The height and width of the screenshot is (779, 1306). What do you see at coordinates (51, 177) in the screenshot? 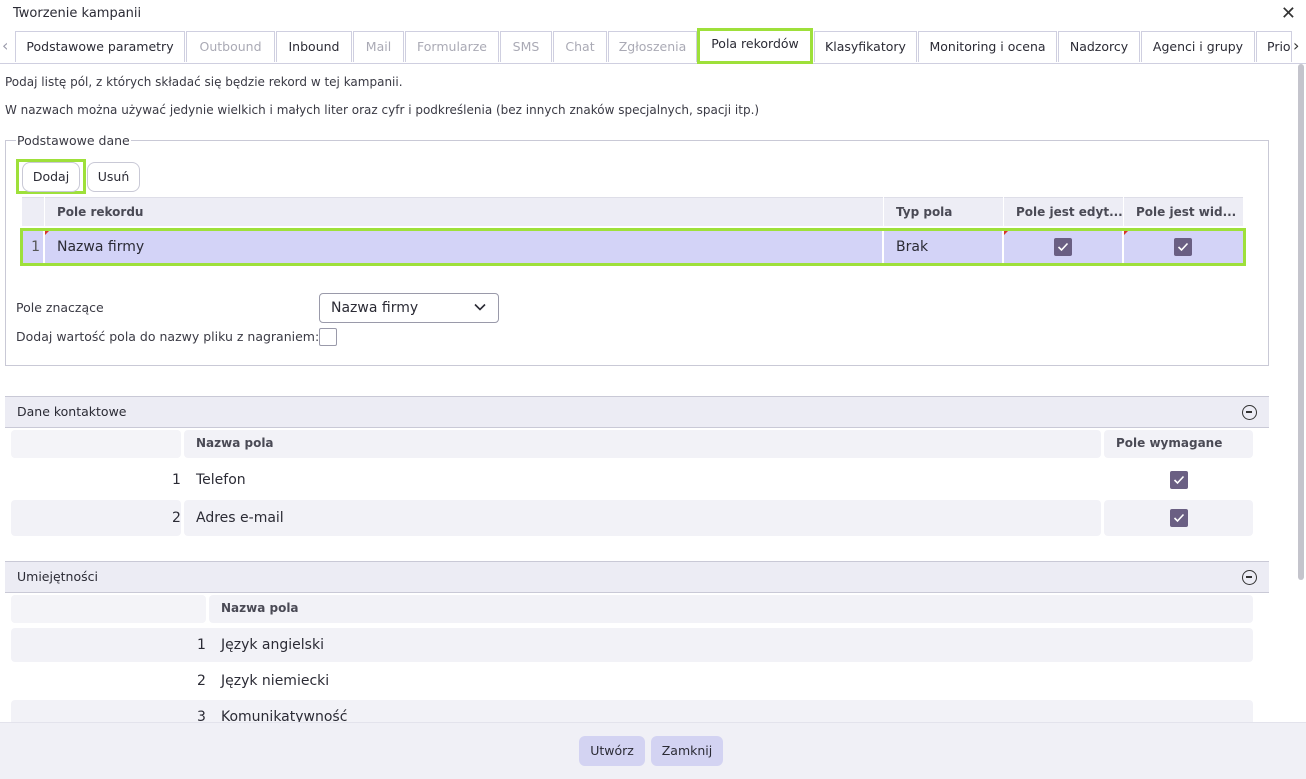
I see `add-button: Dodaj` at bounding box center [51, 177].